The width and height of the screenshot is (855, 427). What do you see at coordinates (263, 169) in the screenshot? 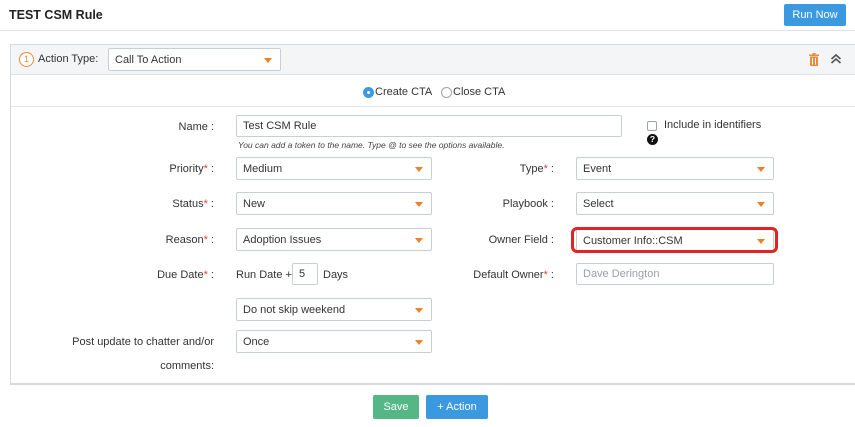
I see `priority-value: Medium` at bounding box center [263, 169].